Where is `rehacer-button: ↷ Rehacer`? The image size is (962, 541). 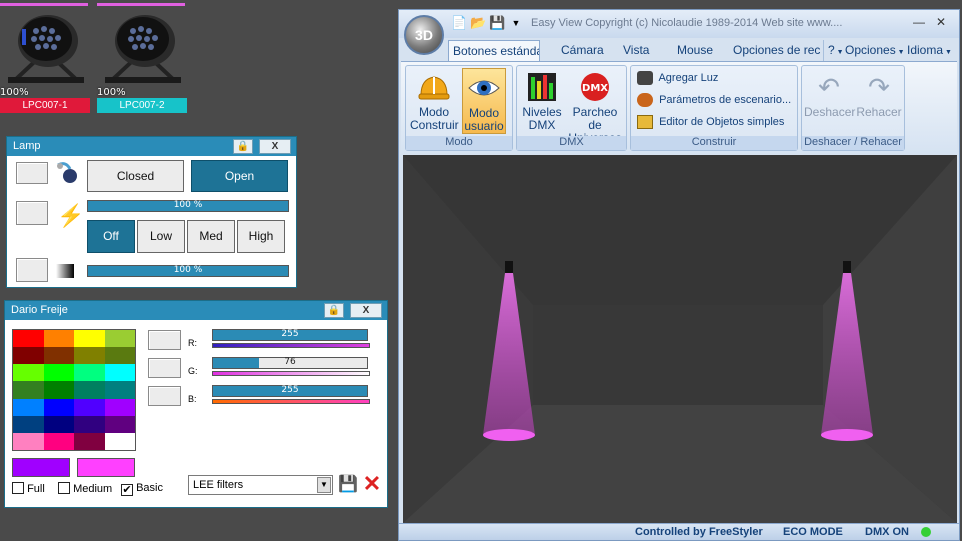
rehacer-button: ↷ Rehacer is located at coordinates (879, 101).